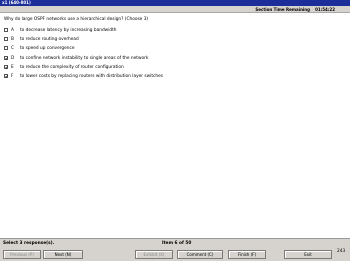 The image size is (350, 261). Describe the element at coordinates (6, 30) in the screenshot. I see `option-a-checkbox` at that location.